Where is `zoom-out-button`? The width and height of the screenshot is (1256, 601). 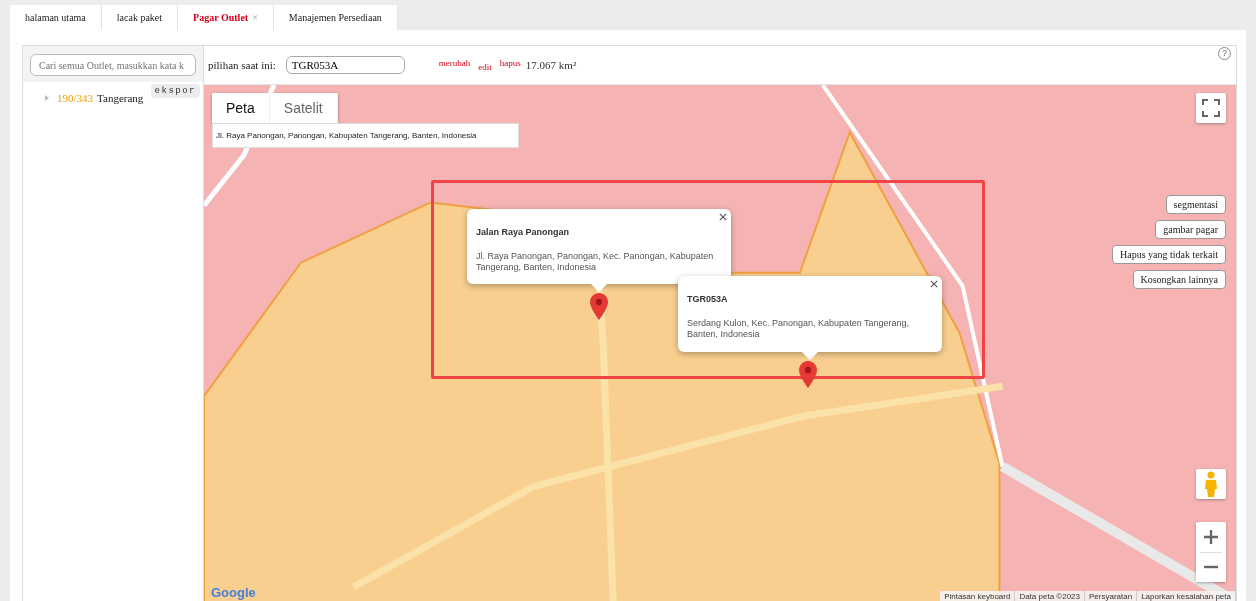
zoom-out-button is located at coordinates (1211, 567).